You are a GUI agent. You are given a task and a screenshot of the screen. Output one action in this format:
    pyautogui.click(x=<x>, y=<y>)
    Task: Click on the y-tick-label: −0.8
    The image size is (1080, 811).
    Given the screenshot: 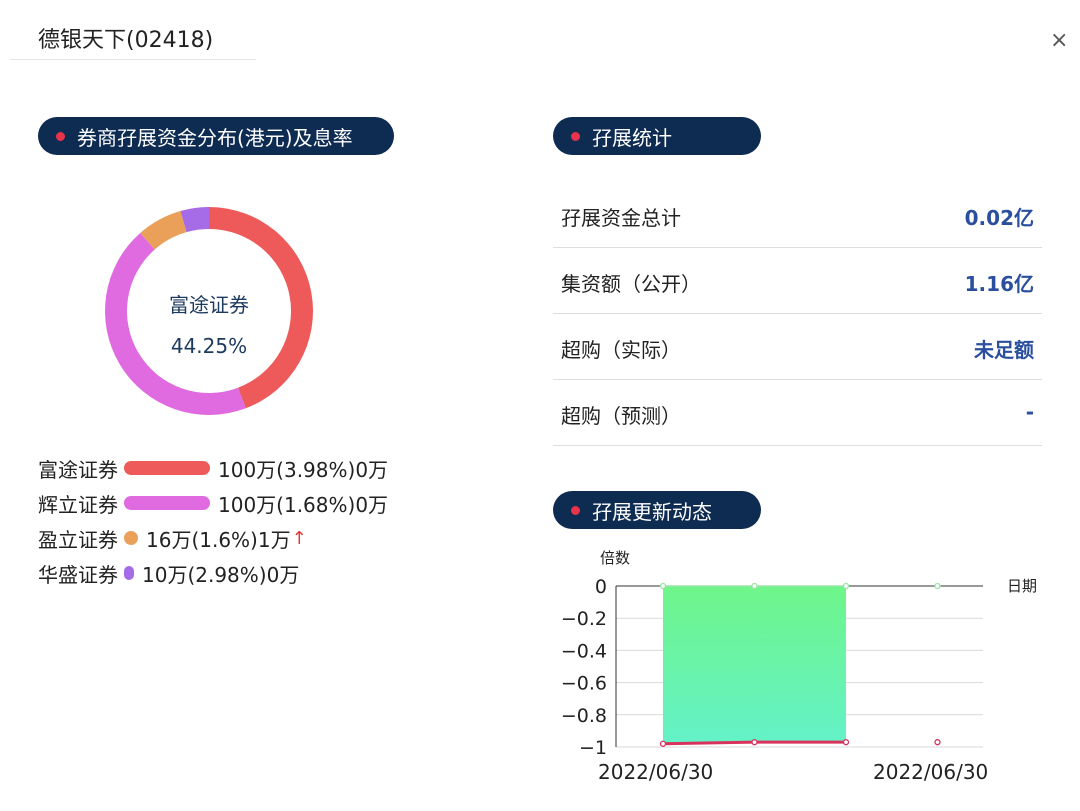 What is the action you would take?
    pyautogui.click(x=584, y=716)
    